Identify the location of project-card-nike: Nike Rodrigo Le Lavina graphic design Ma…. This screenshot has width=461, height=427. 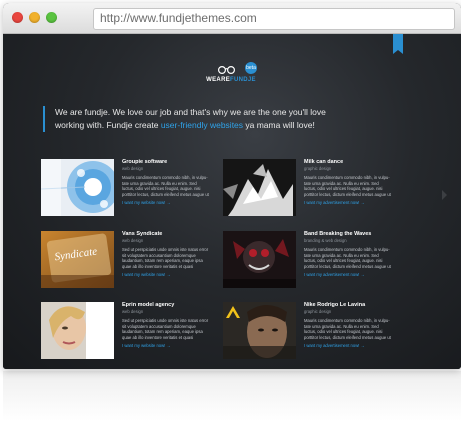
(313, 331).